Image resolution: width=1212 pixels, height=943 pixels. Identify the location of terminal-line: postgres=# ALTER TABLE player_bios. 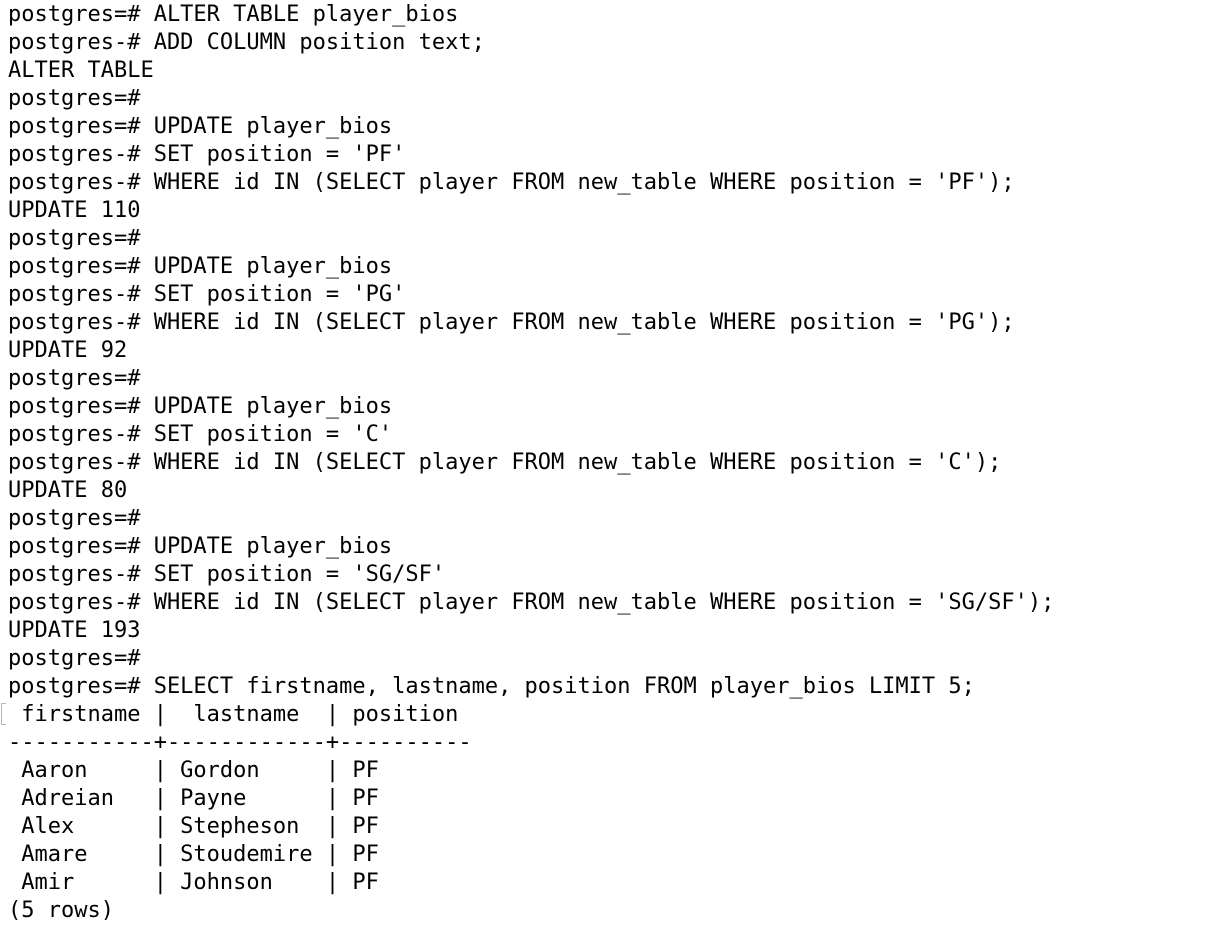
(233, 14).